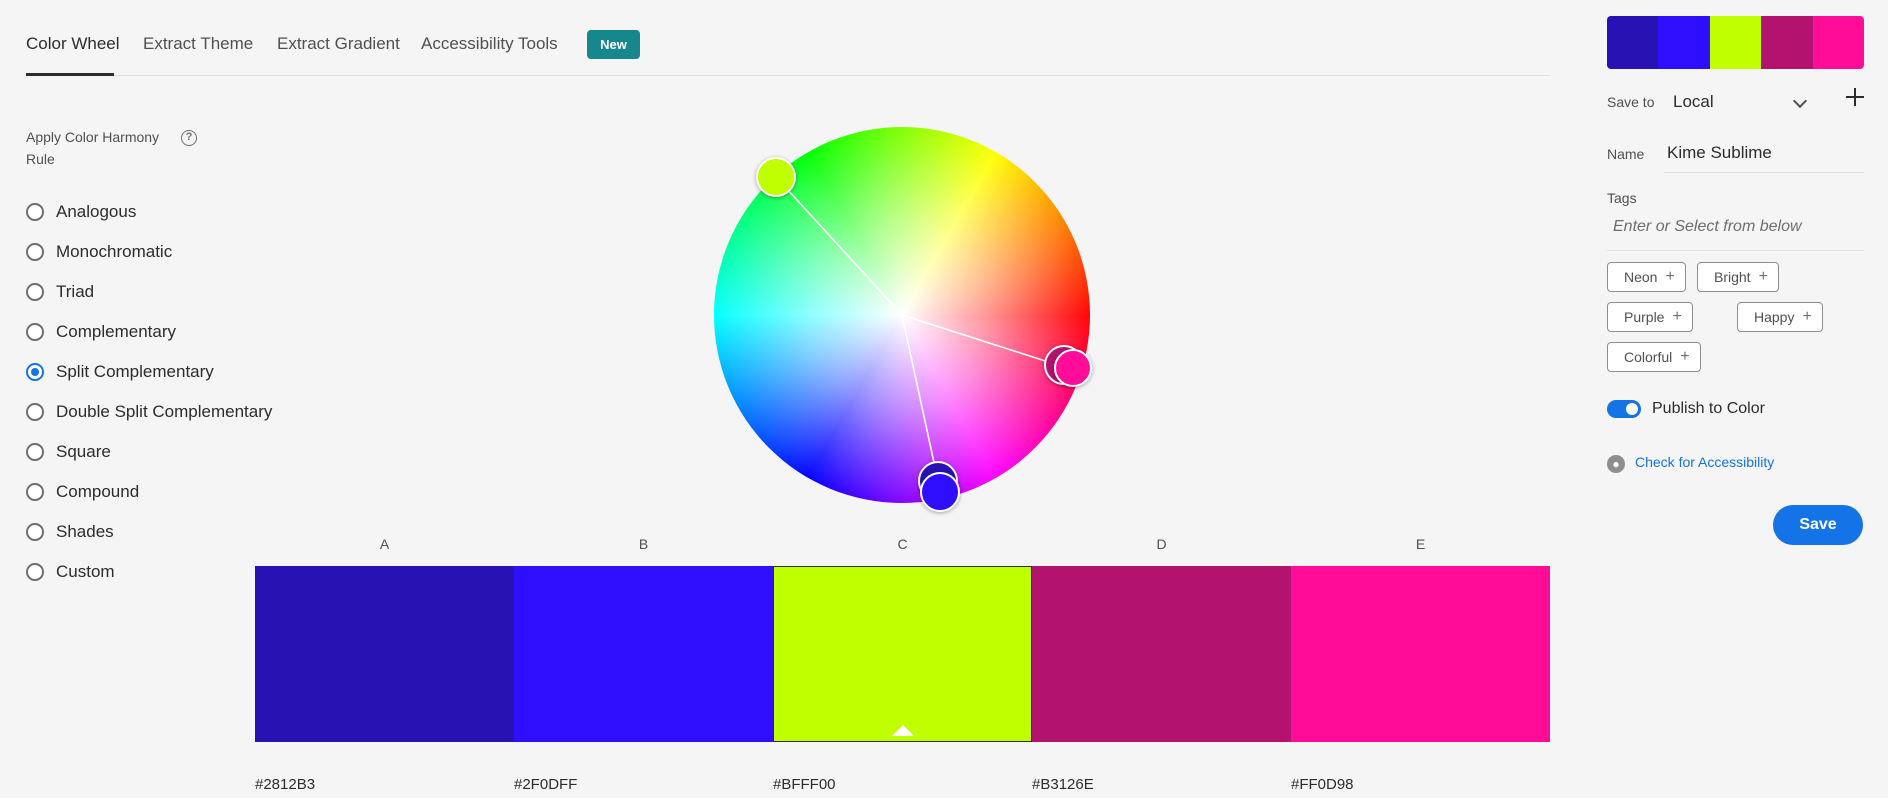 Image resolution: width=1888 pixels, height=798 pixels. What do you see at coordinates (85, 571) in the screenshot?
I see `rule-label: Custom` at bounding box center [85, 571].